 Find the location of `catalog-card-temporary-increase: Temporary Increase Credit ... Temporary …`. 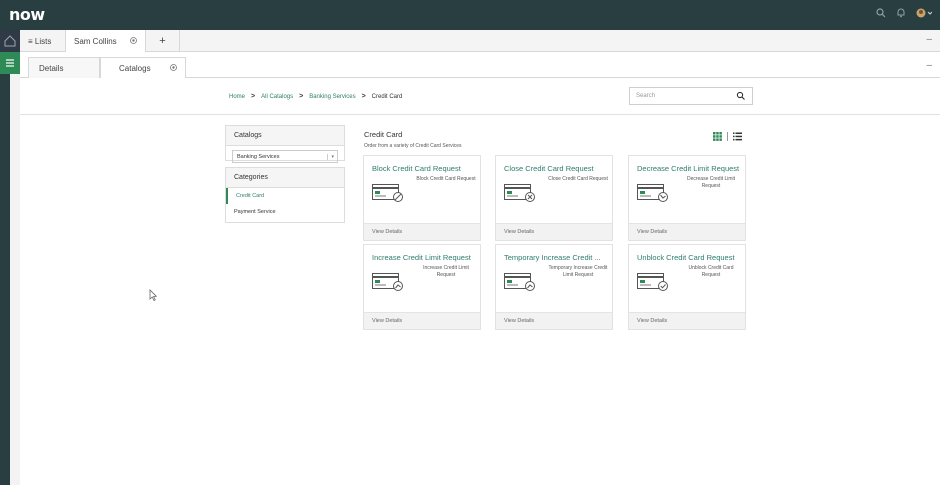

catalog-card-temporary-increase: Temporary Increase Credit ... Temporary … is located at coordinates (554, 287).